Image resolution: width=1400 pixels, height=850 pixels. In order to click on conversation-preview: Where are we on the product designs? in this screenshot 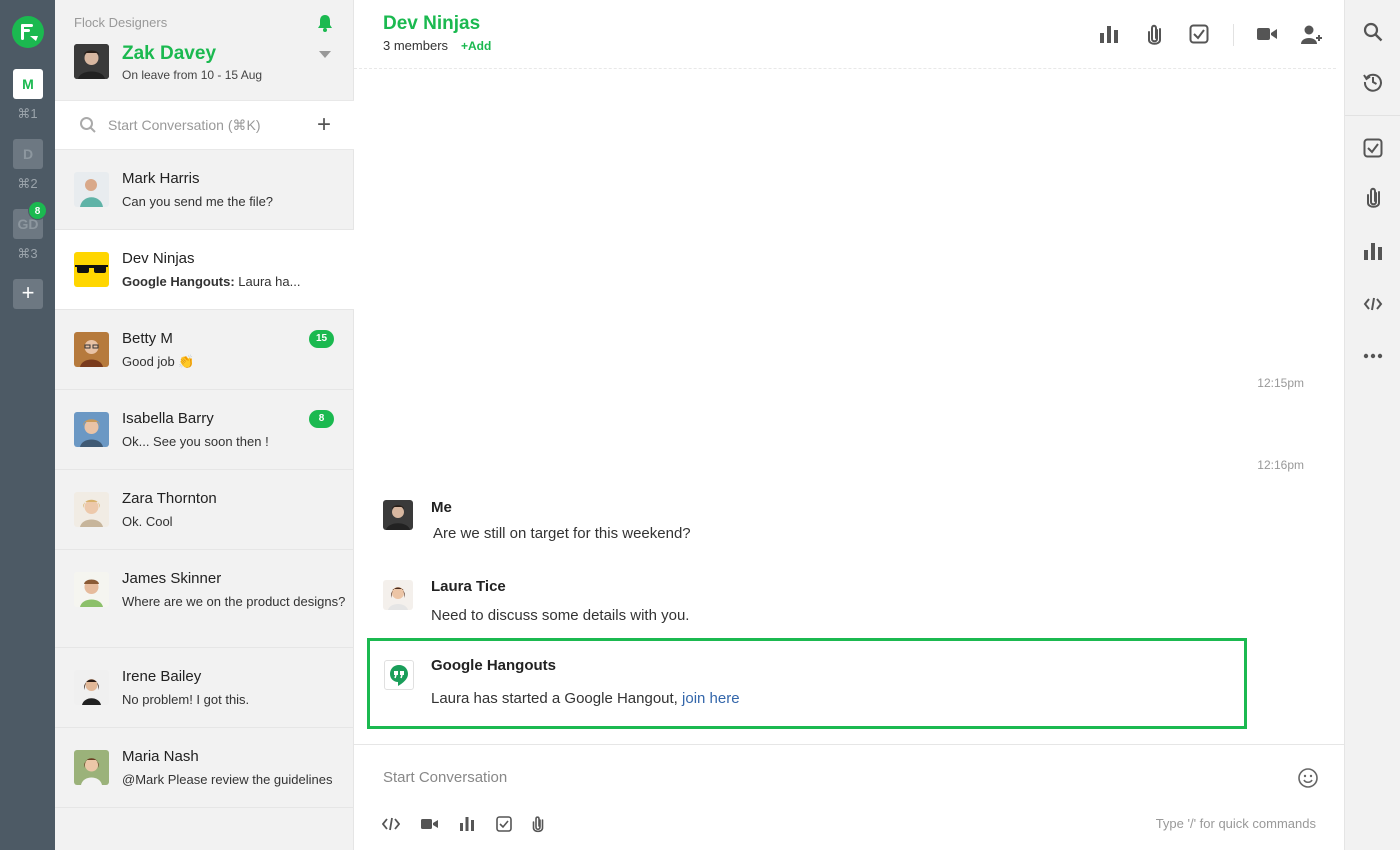, I will do `click(234, 601)`.